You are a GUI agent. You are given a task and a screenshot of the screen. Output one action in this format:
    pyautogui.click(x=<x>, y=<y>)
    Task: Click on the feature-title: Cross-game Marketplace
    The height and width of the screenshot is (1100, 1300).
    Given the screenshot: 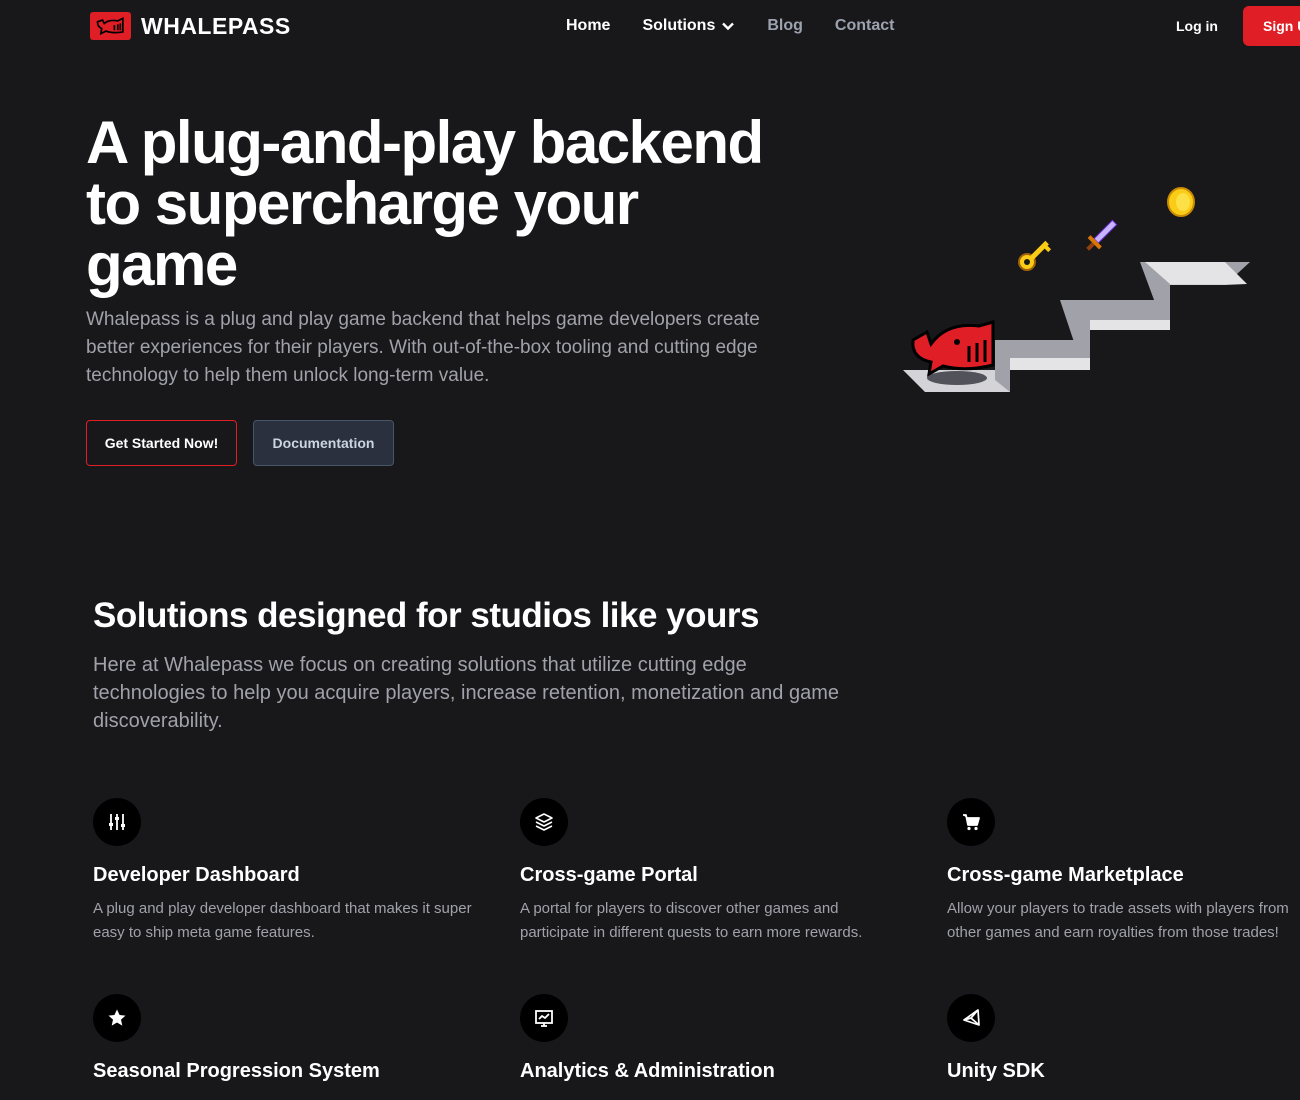 What is the action you would take?
    pyautogui.click(x=1065, y=875)
    